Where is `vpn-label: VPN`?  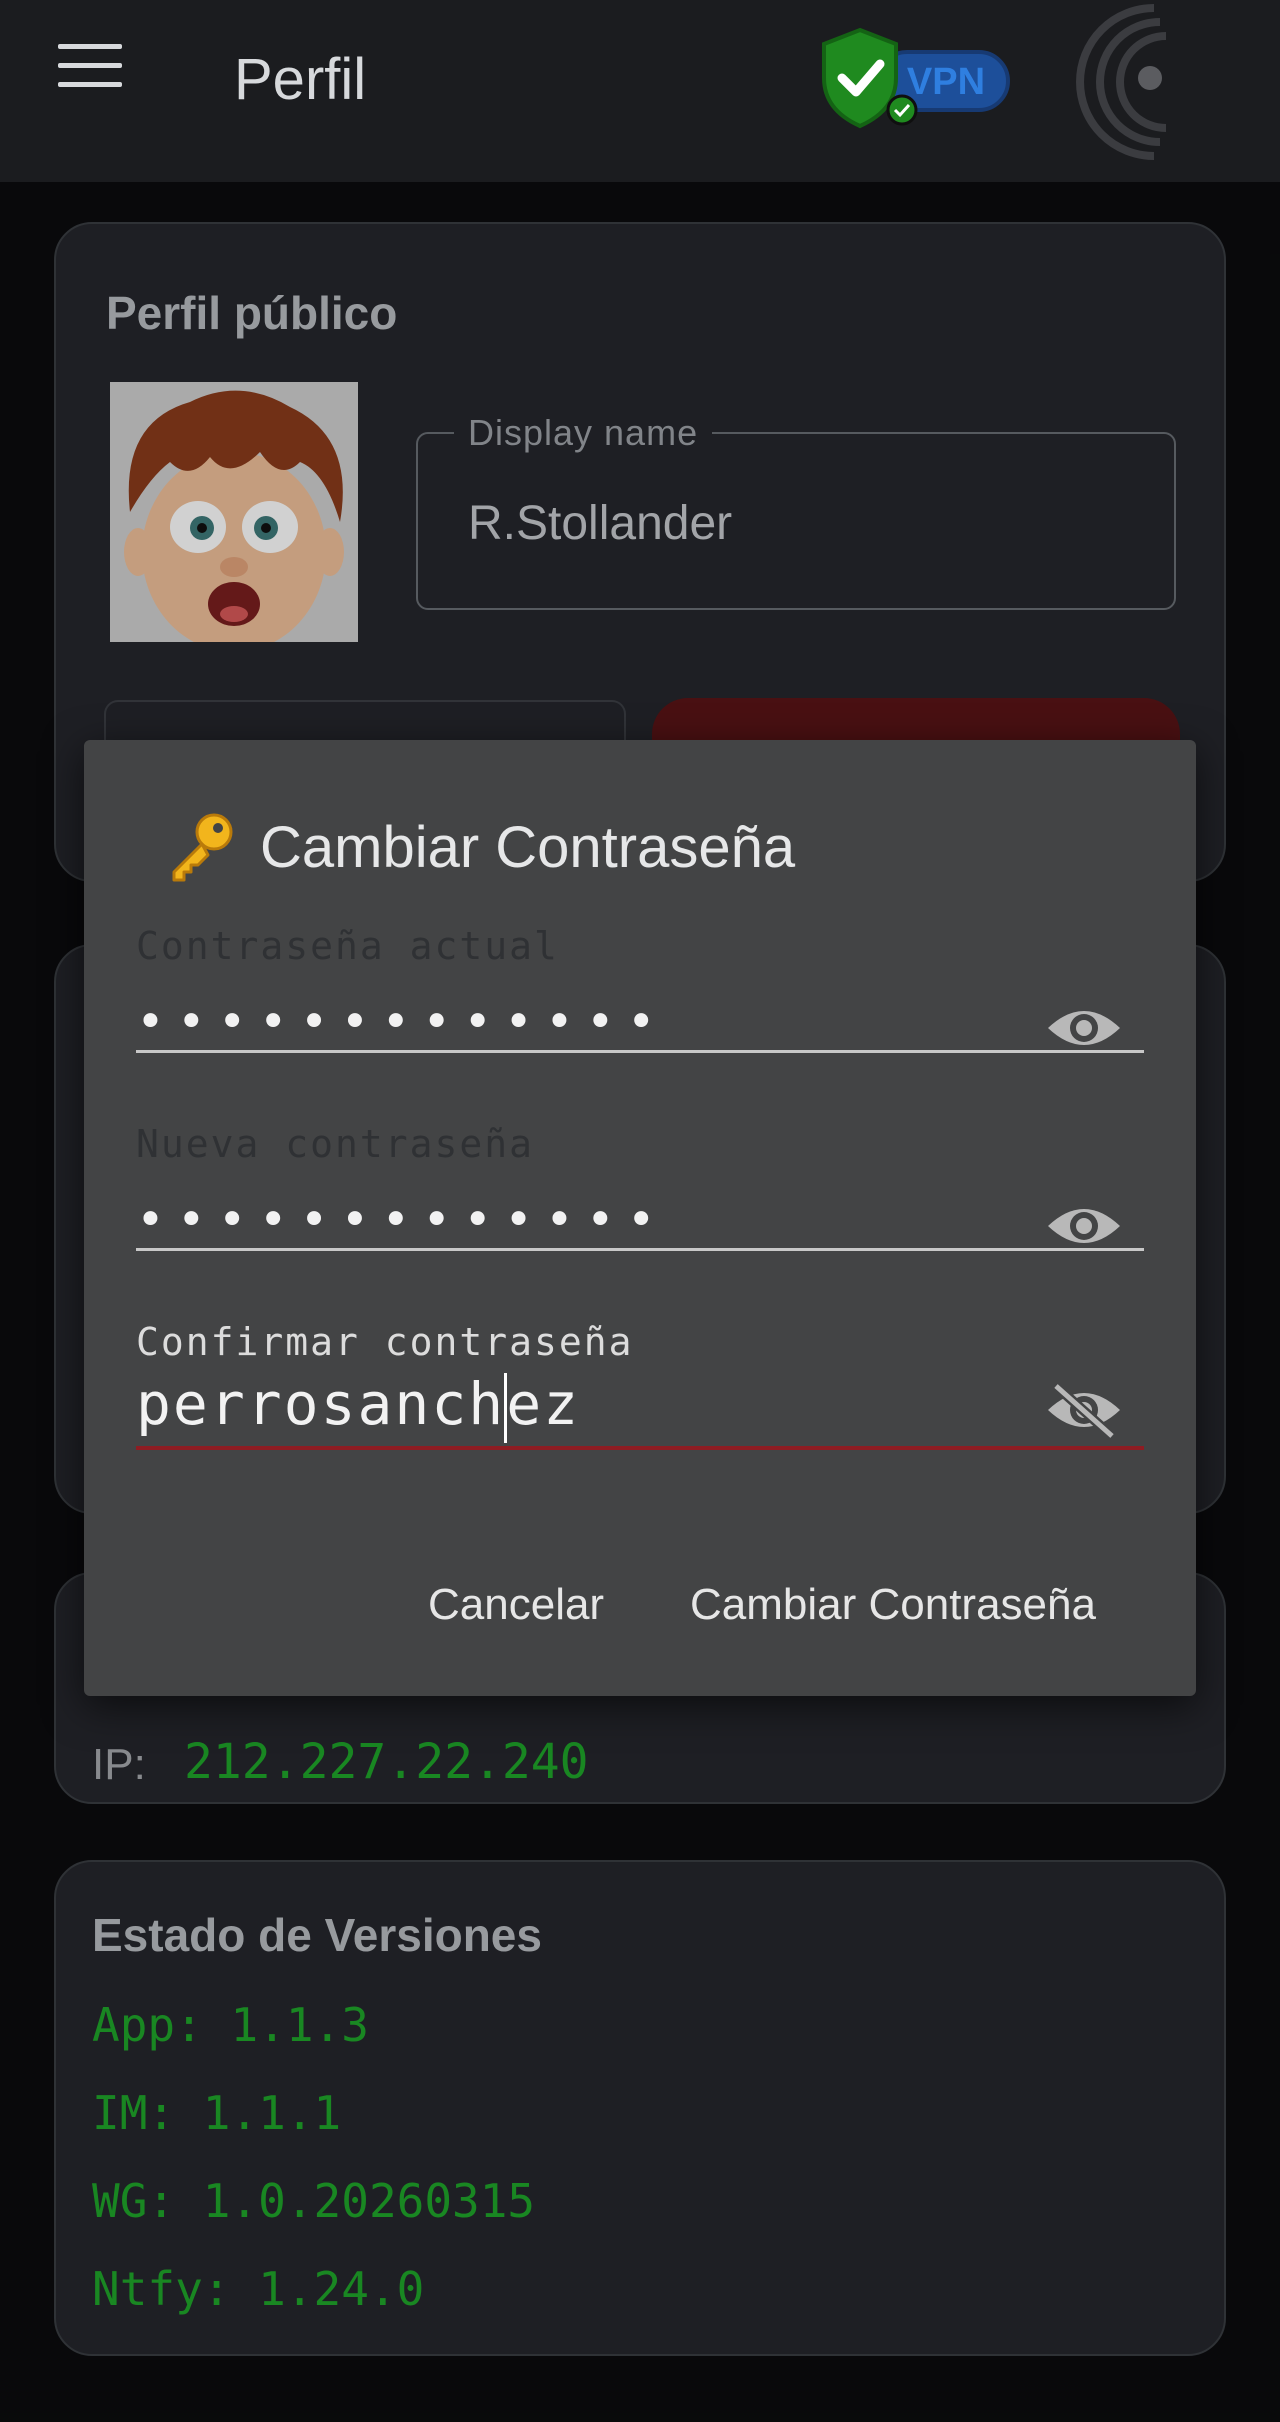 vpn-label: VPN is located at coordinates (946, 82).